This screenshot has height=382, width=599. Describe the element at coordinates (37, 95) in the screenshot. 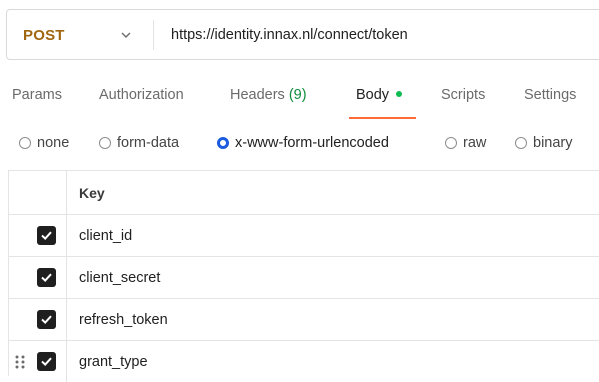

I see `tab-params: Params` at that location.